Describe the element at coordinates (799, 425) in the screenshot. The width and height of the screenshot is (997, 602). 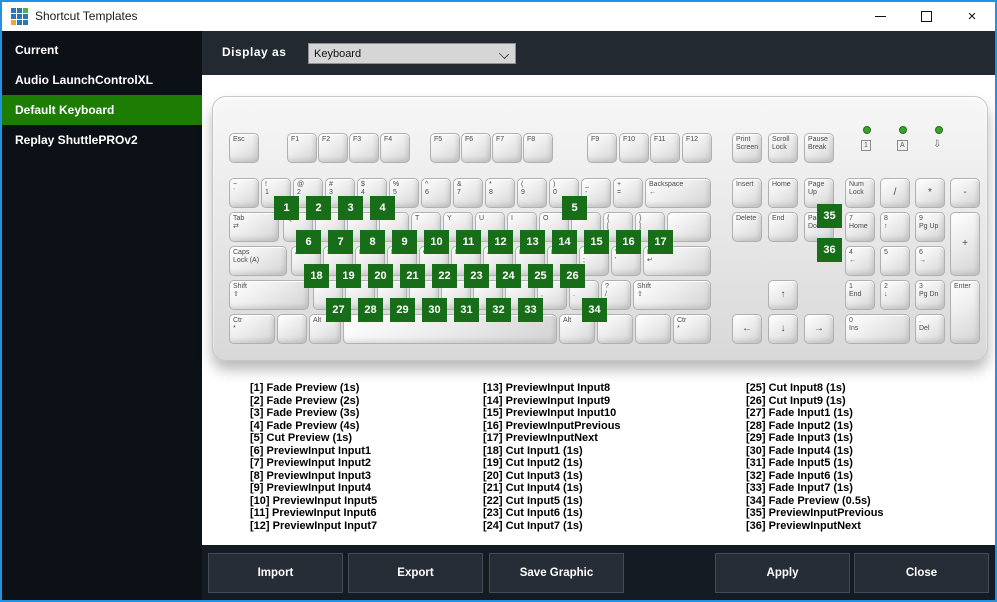
I see `legend-line: [28] Fade Input2 (1s)` at that location.